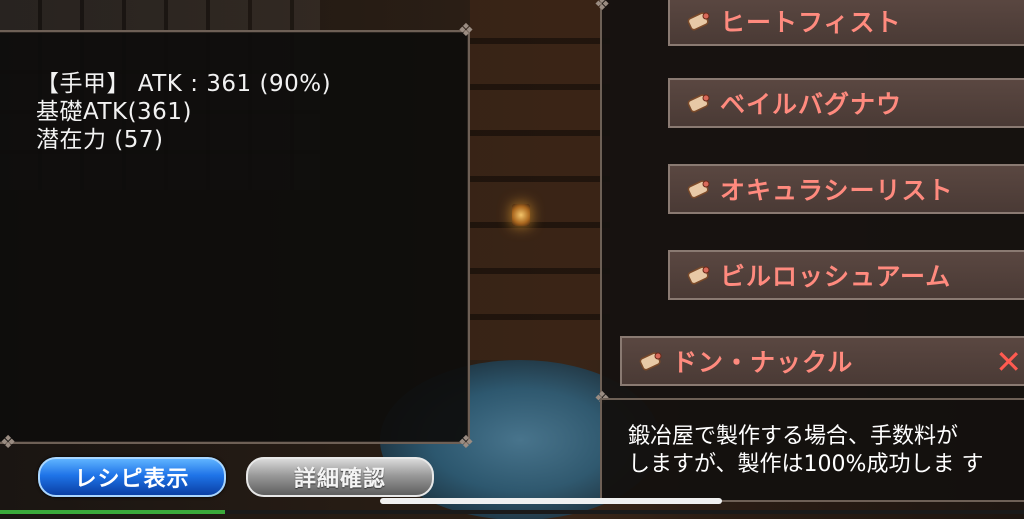 The image size is (1024, 519). I want to click on bookshelf, so click(540, 180).